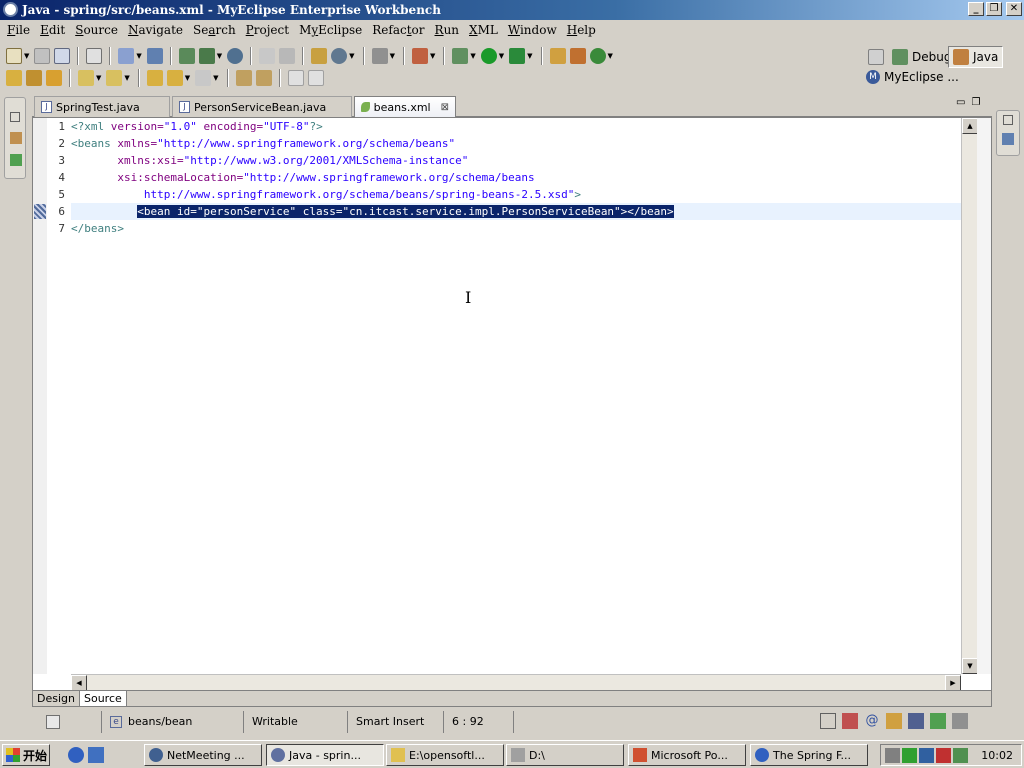 The height and width of the screenshot is (768, 1024). Describe the element at coordinates (1008, 139) in the screenshot. I see `outline-icon` at that location.